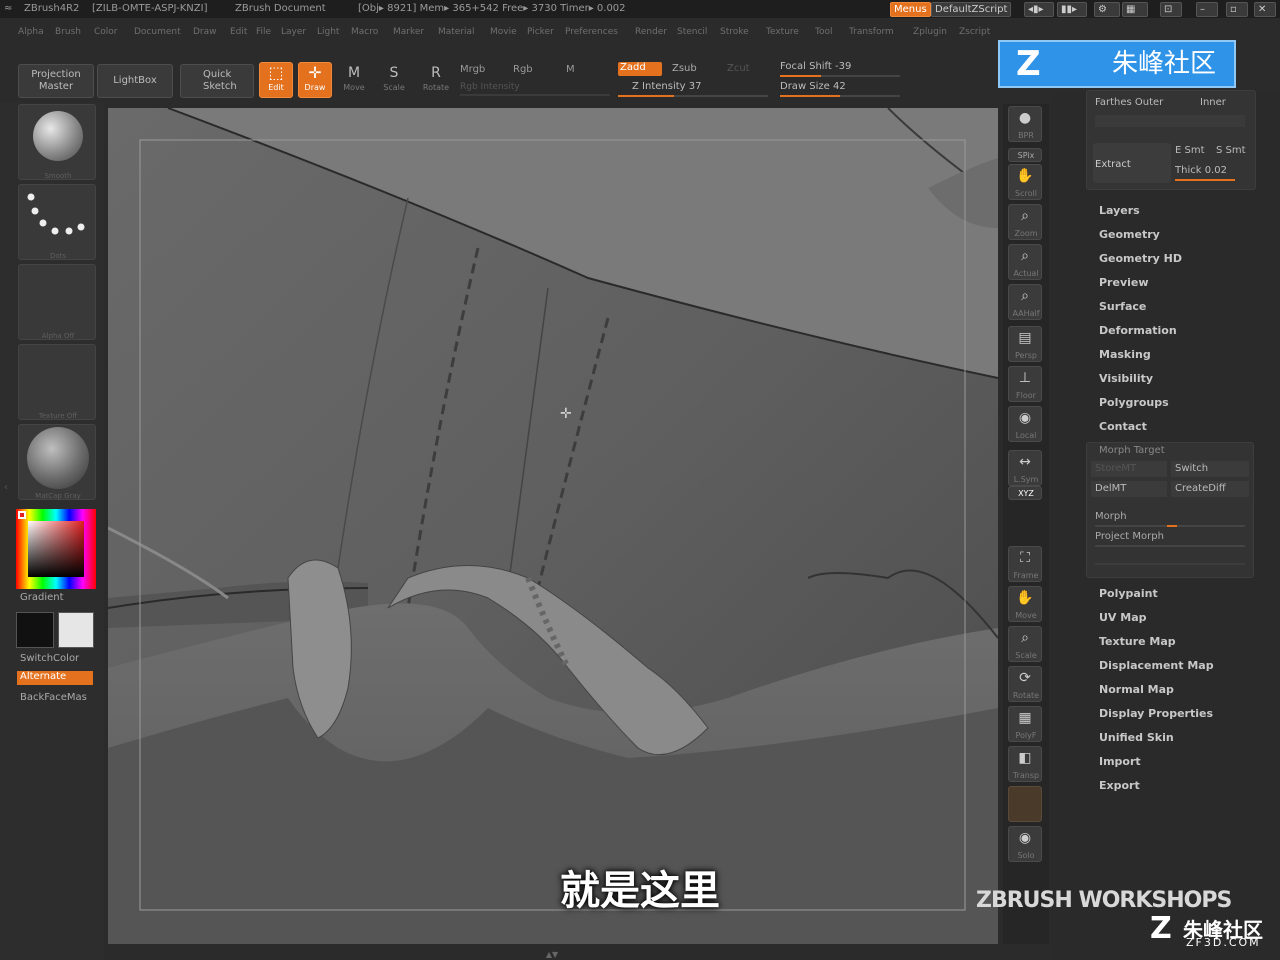 The height and width of the screenshot is (960, 1280). I want to click on stroke-slot: Dots, so click(57, 222).